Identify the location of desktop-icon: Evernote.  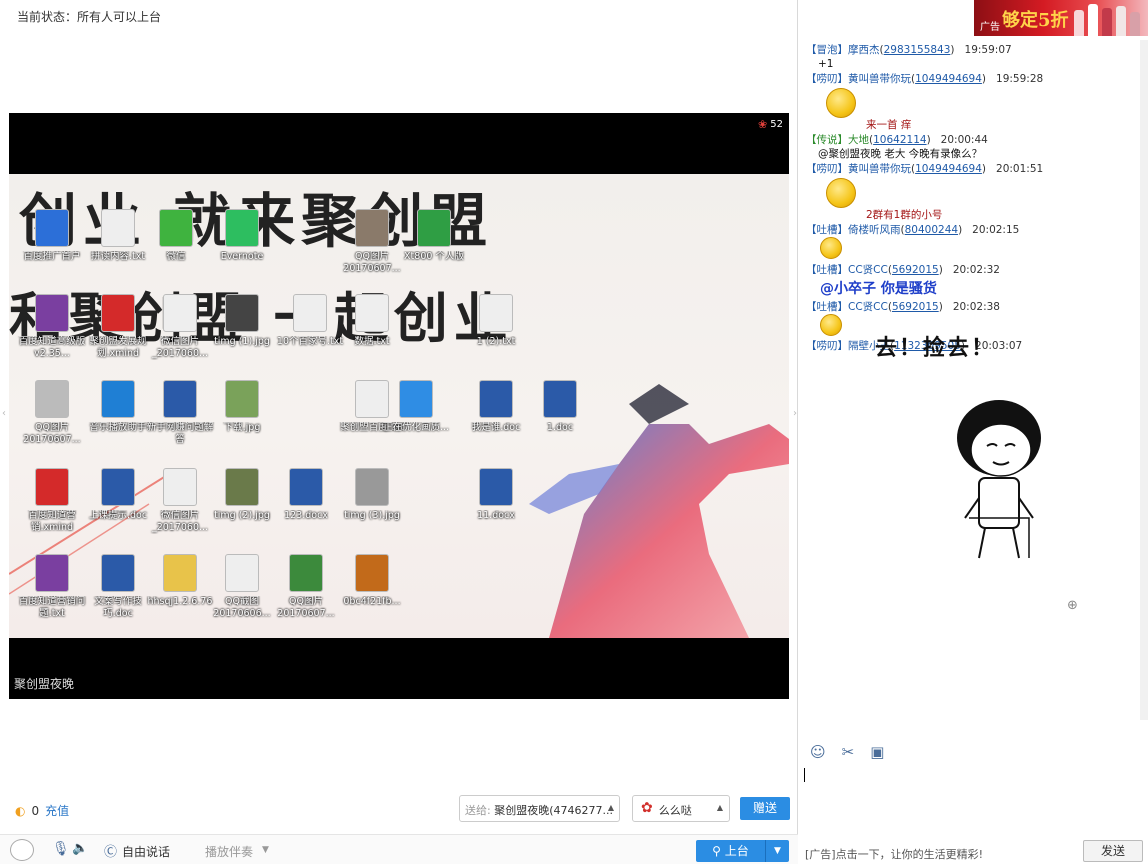
(242, 251).